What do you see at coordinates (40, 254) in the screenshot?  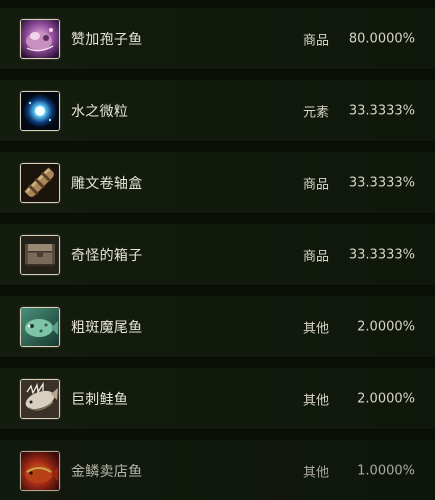 I see `strange-chest-icon` at bounding box center [40, 254].